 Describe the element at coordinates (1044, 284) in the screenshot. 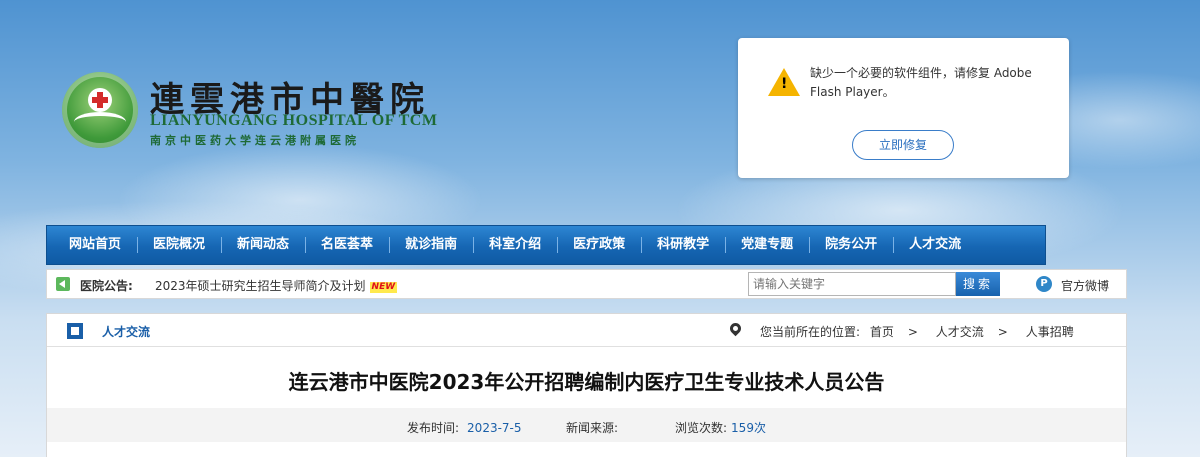

I see `weibo-icon: P` at that location.